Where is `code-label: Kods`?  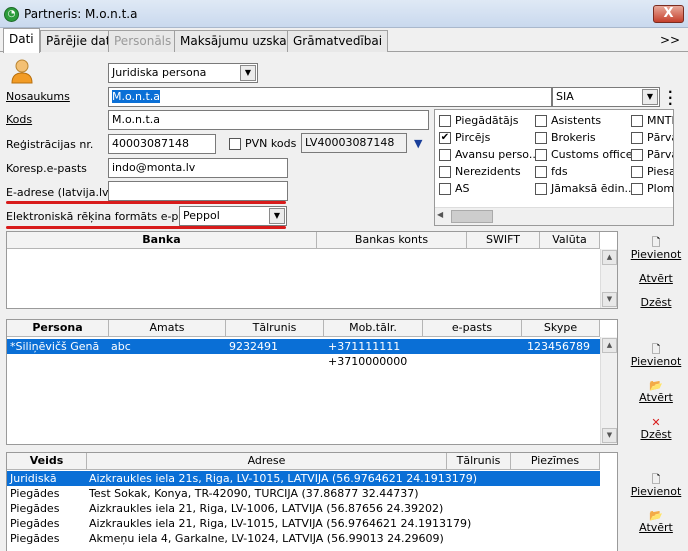 code-label: Kods is located at coordinates (19, 119).